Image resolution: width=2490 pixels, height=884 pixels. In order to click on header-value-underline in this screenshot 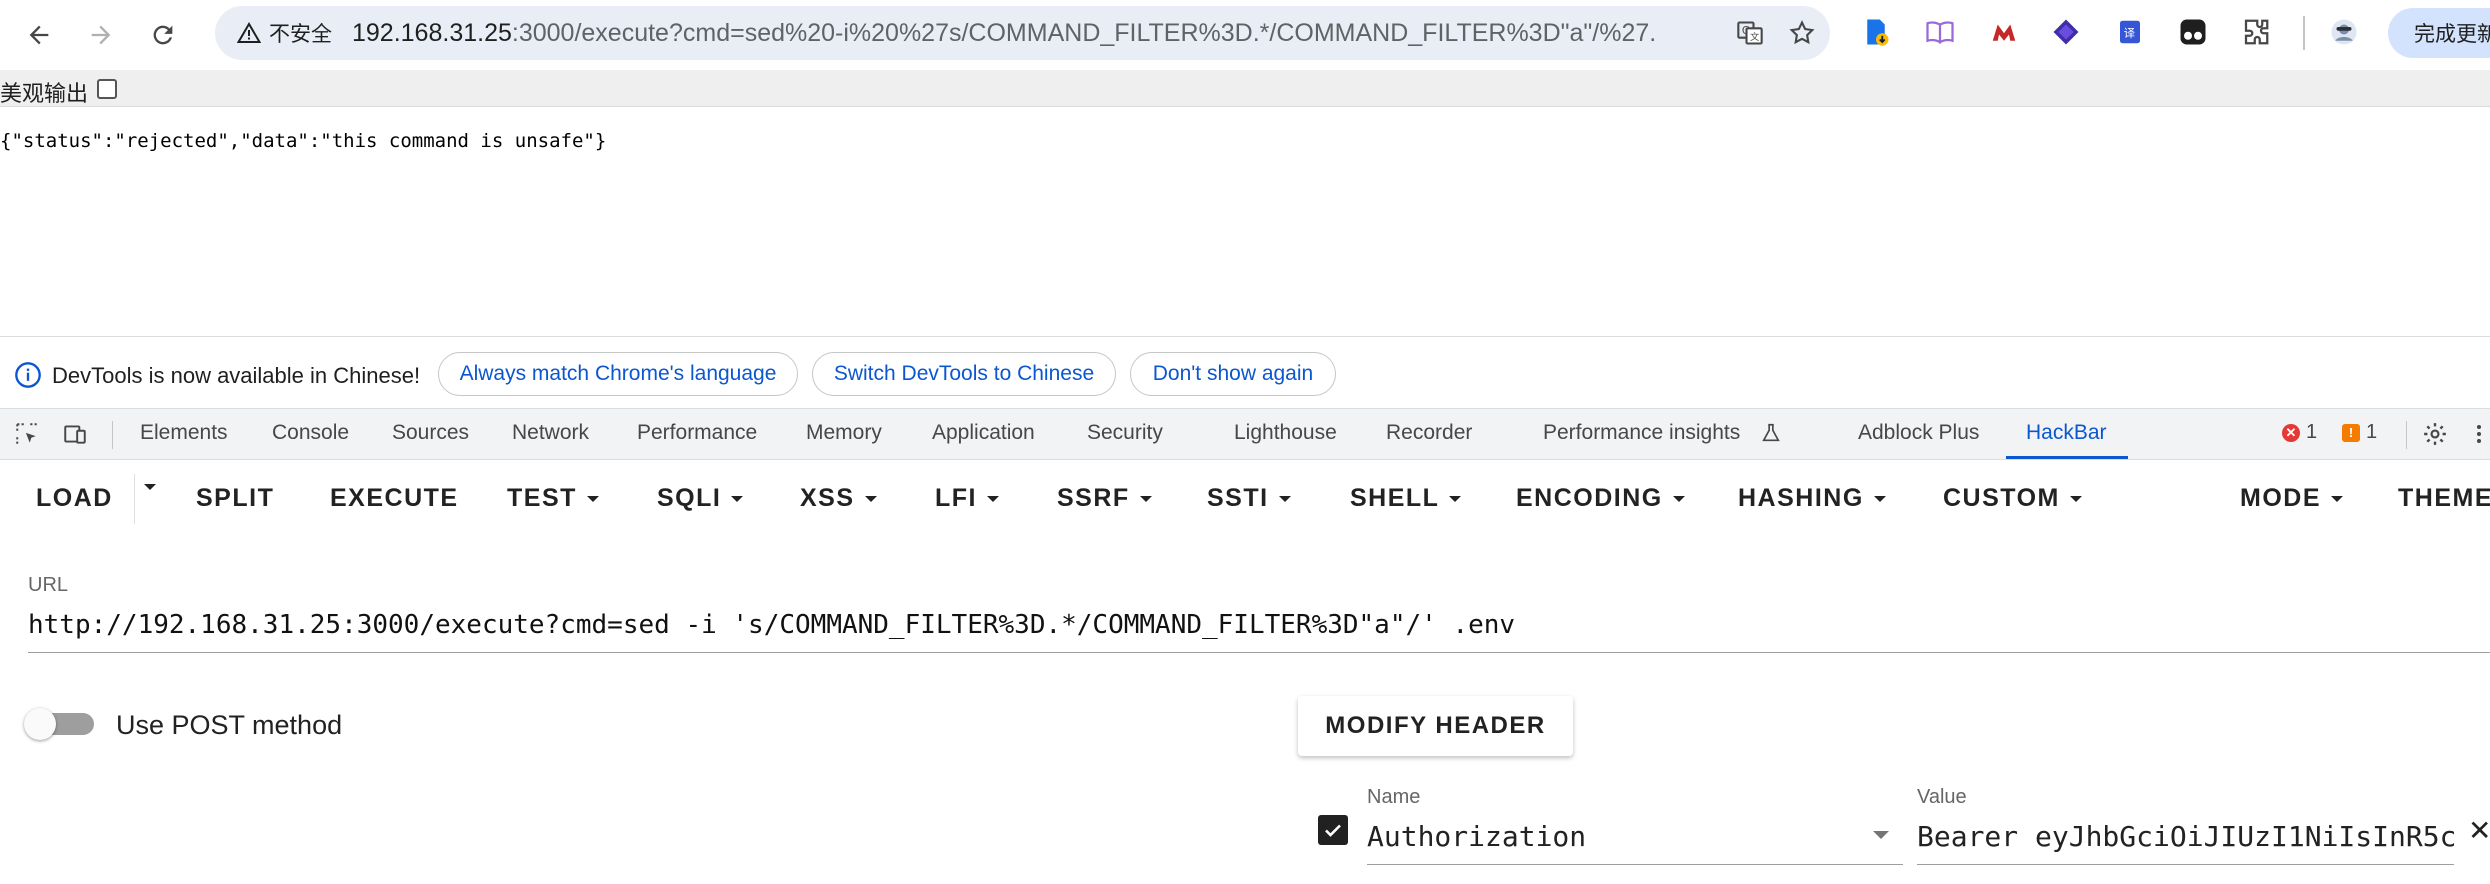, I will do `click(2185, 864)`.